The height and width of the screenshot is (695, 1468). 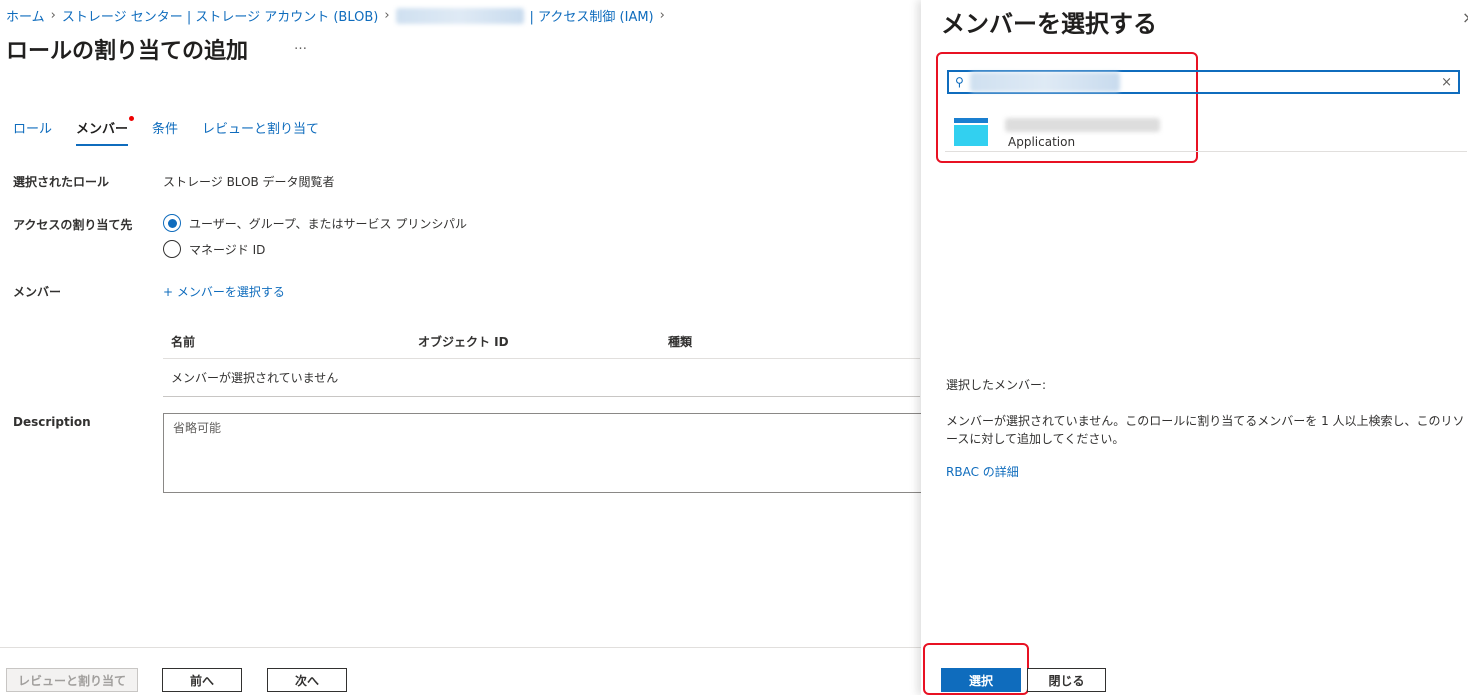 I want to click on access-label: アクセスの割り当て先, so click(x=73, y=225).